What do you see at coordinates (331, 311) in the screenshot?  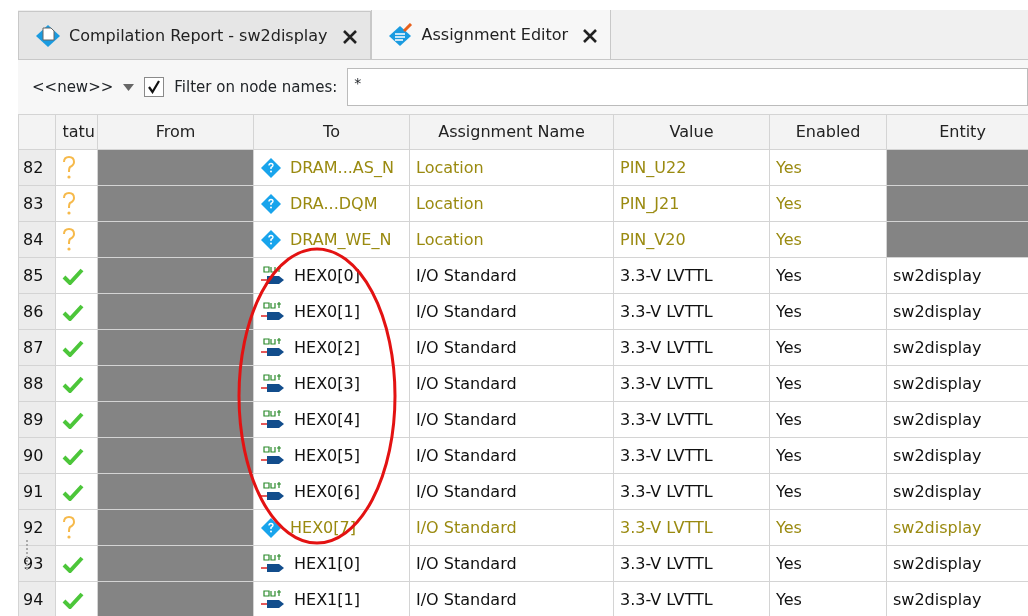 I see `table-cell: HEX0[1]` at bounding box center [331, 311].